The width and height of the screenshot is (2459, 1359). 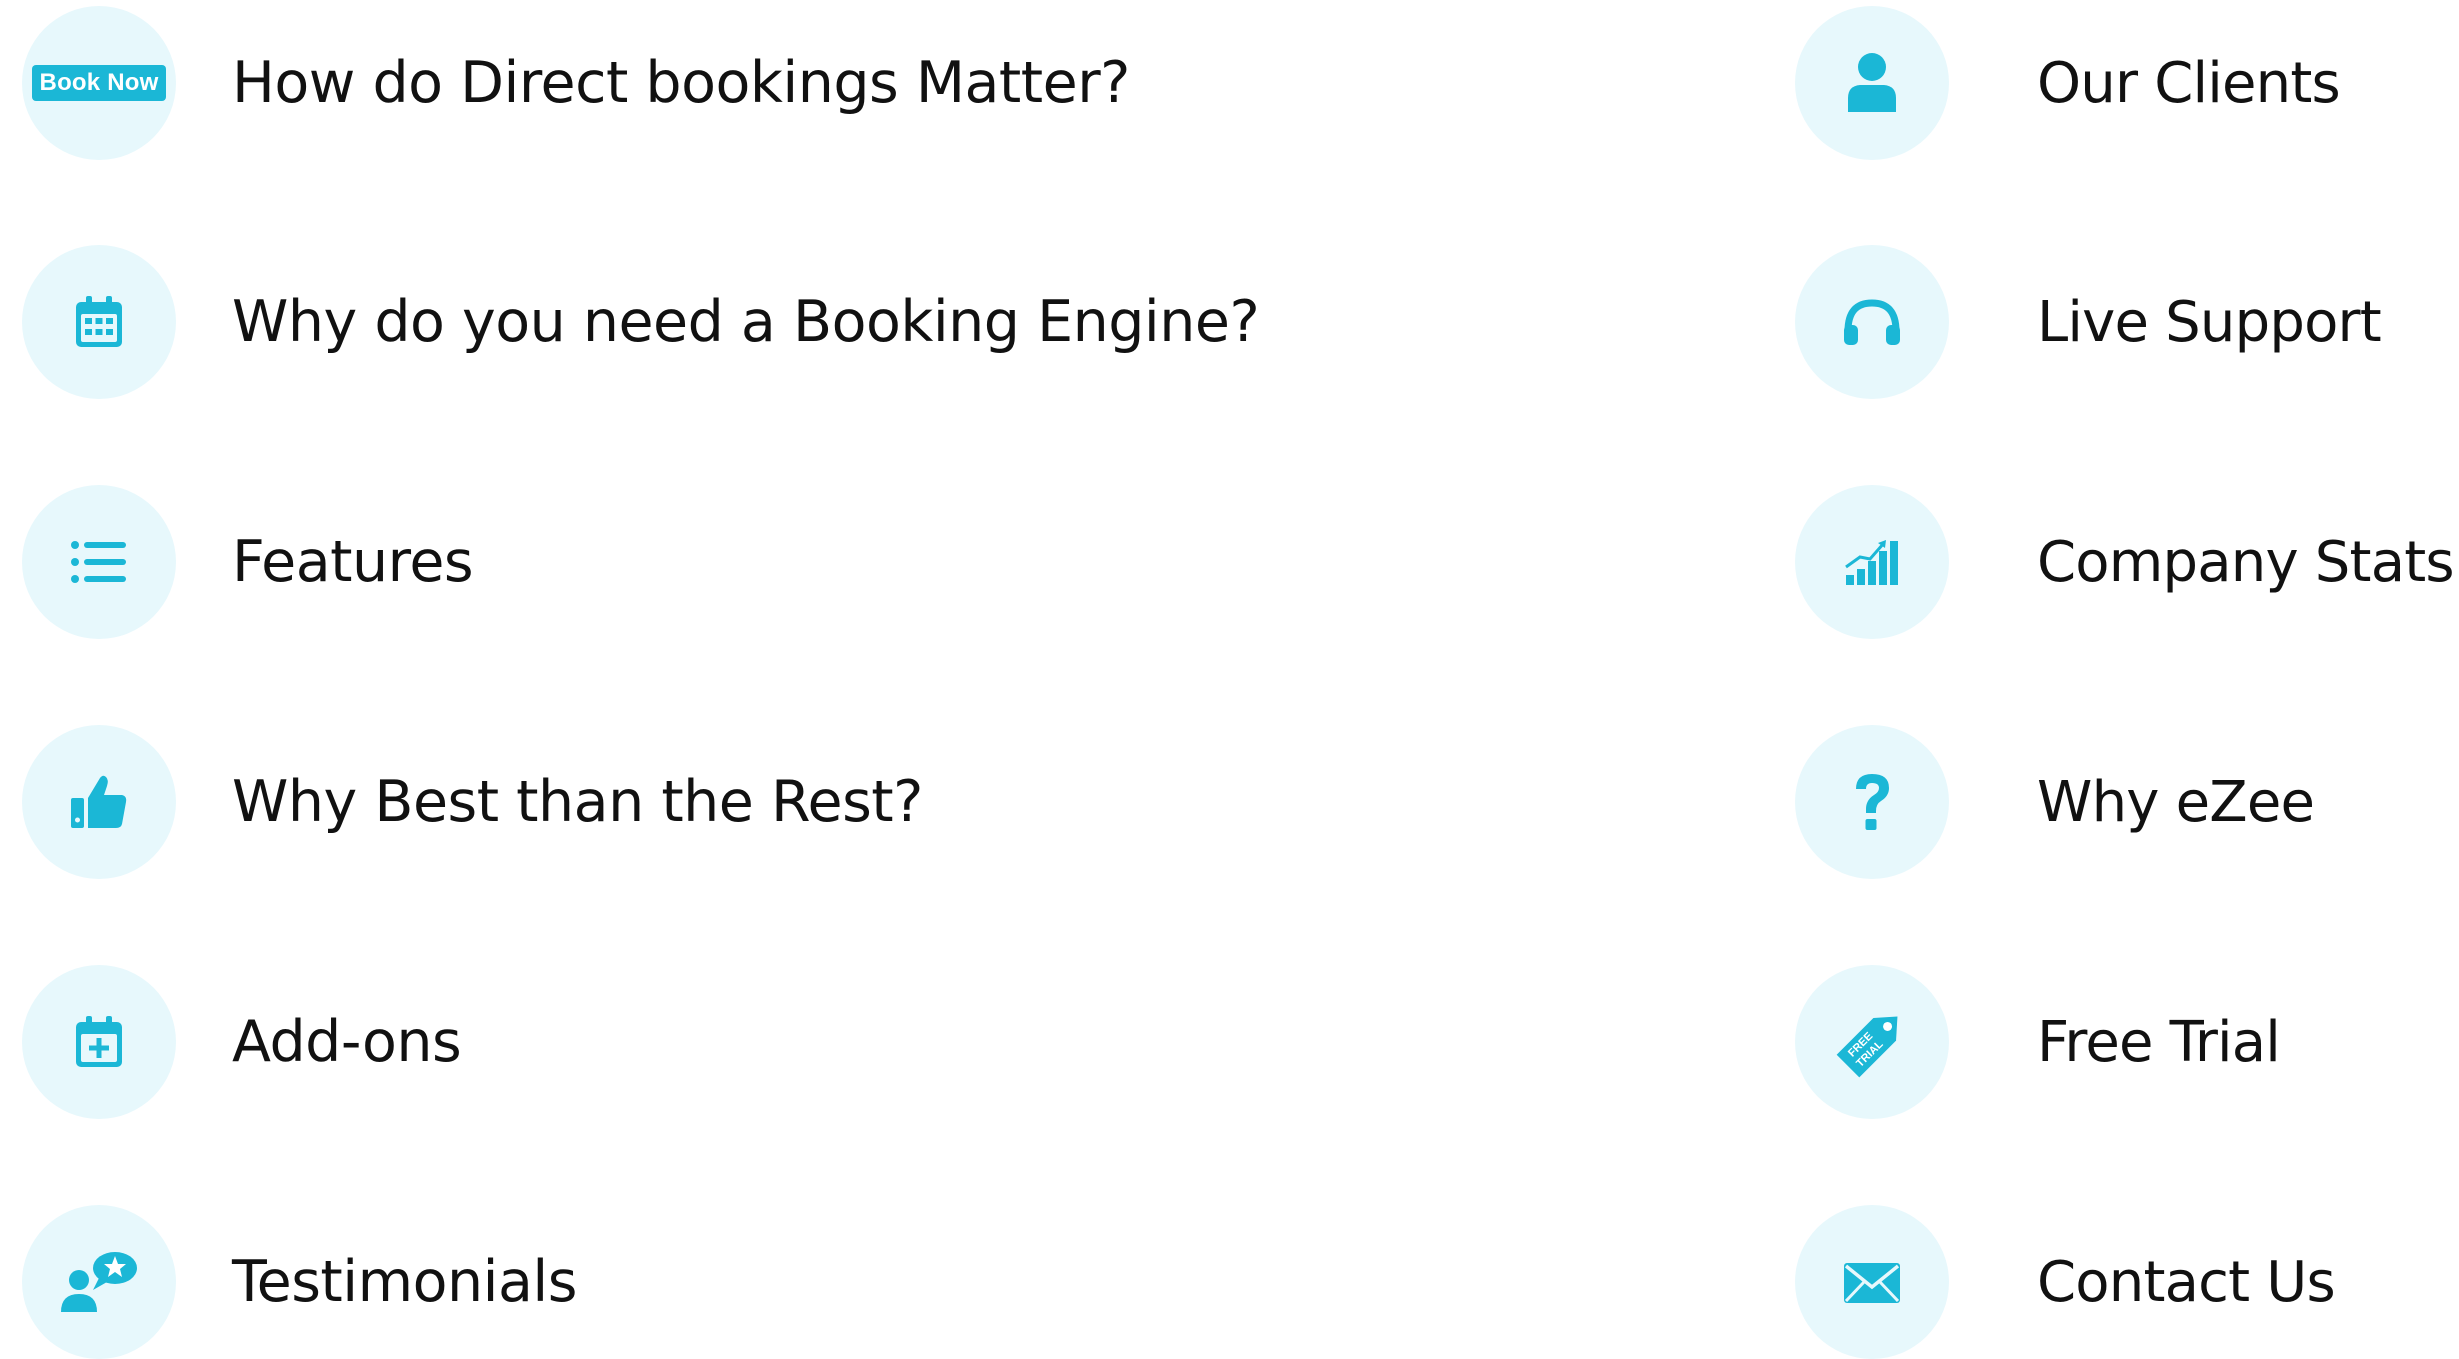 What do you see at coordinates (99, 802) in the screenshot?
I see `thumbs-up-icon` at bounding box center [99, 802].